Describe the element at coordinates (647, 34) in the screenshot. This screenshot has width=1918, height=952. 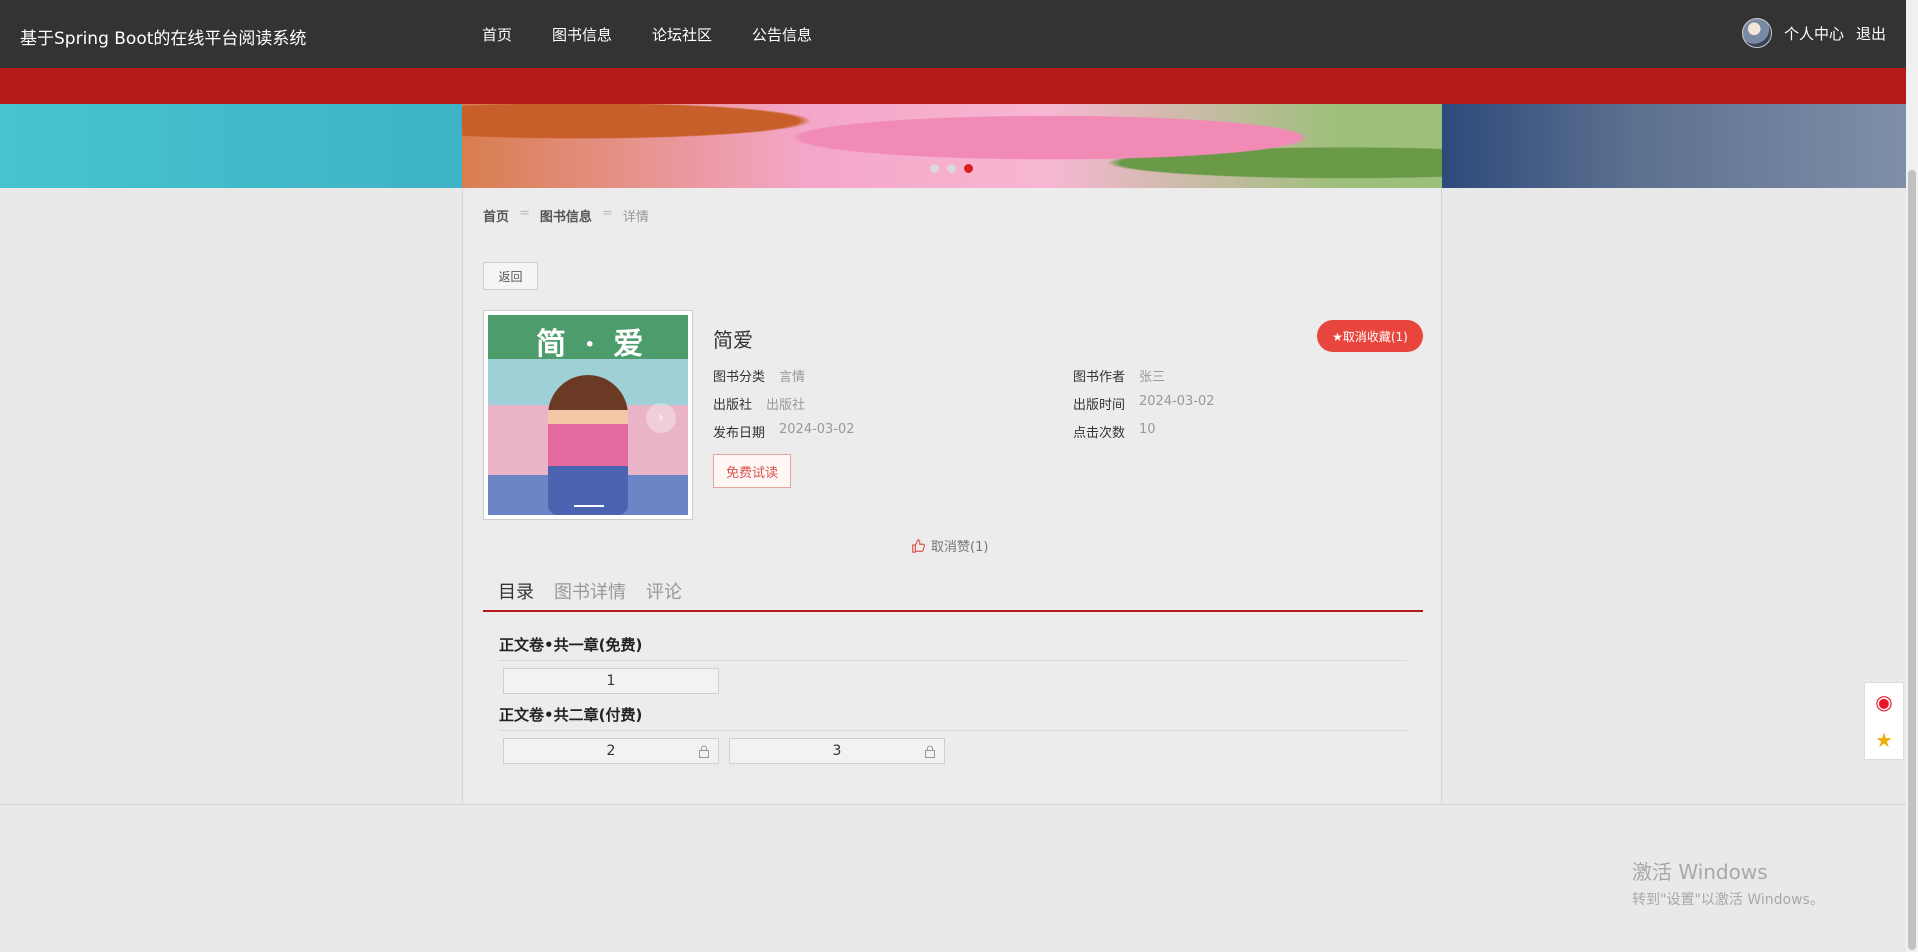
I see `main-nav: 首页 图书信息 论坛社区 公告信息` at that location.